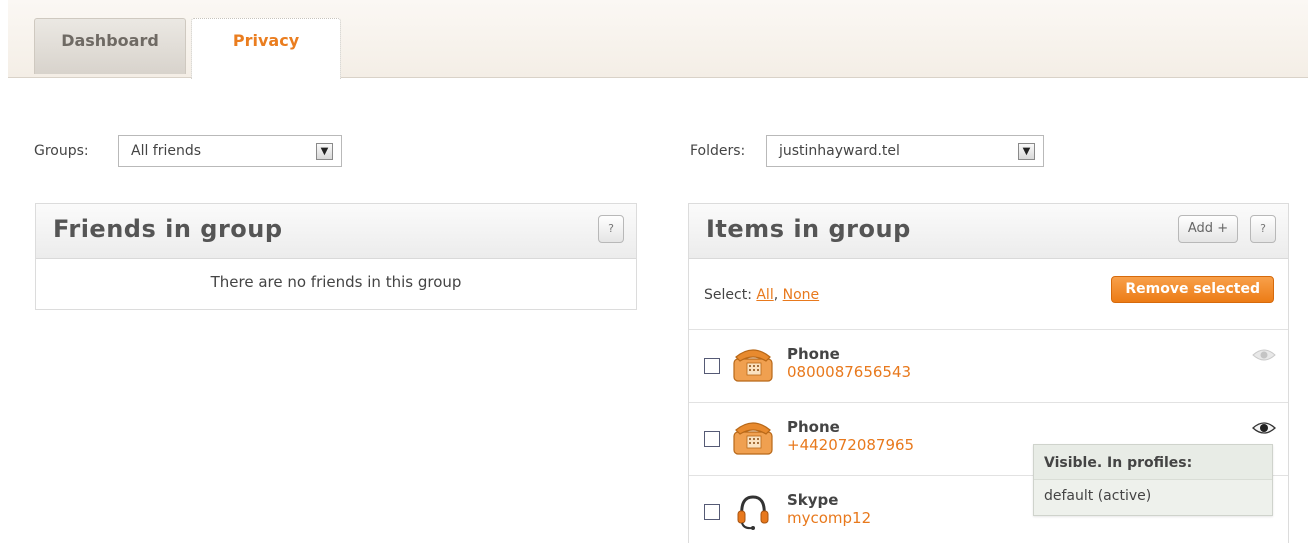 The image size is (1308, 543). I want to click on groups-label: Groups:, so click(61, 151).